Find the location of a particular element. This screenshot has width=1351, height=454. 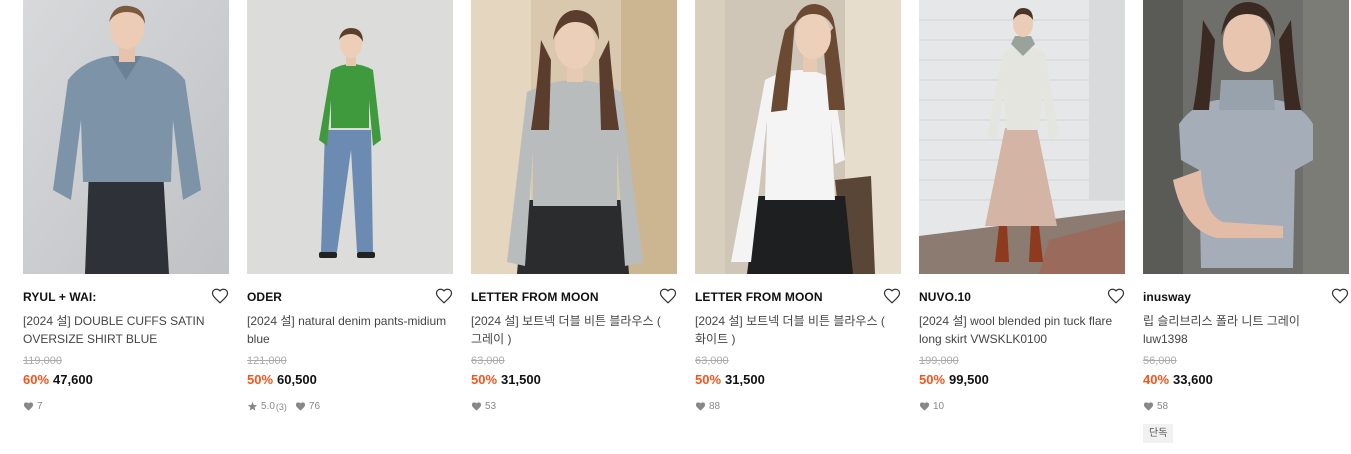

review-count: (3) is located at coordinates (281, 406).